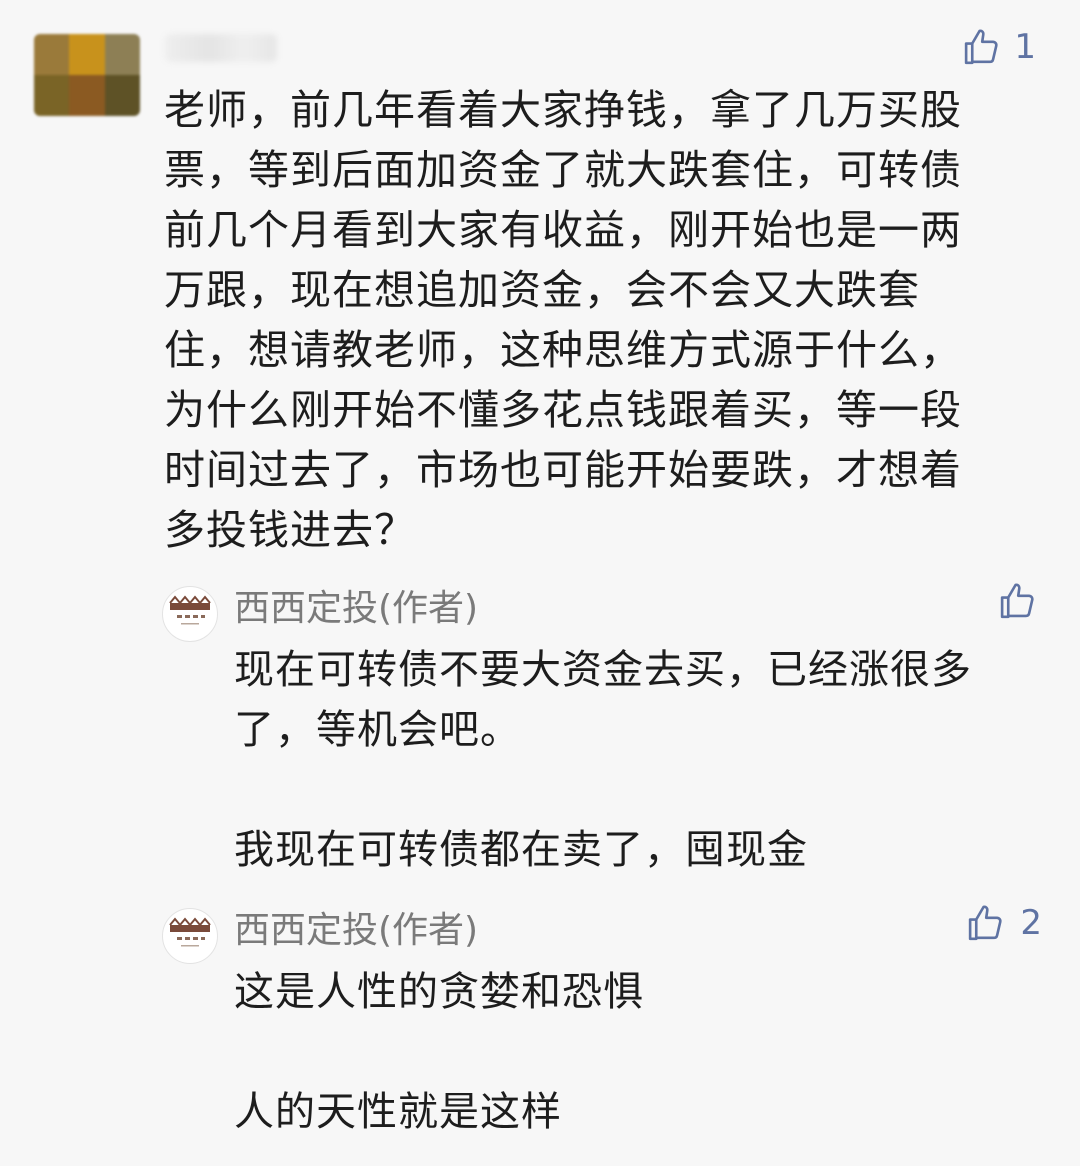 This screenshot has height=1166, width=1080. Describe the element at coordinates (542, 290) in the screenshot. I see `comment-line: 万跟，现在想追加资金，会不会又大跌套` at that location.